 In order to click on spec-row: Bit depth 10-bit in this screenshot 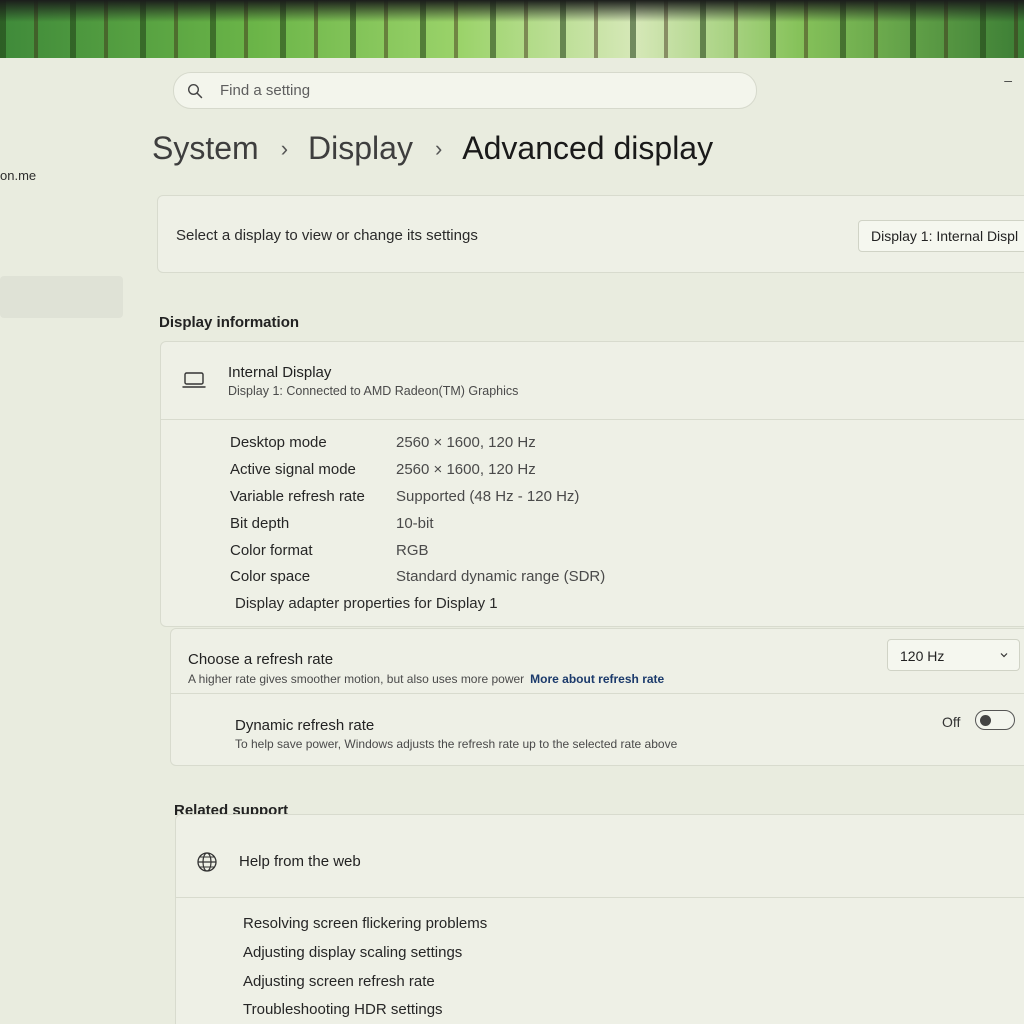, I will do `click(332, 523)`.